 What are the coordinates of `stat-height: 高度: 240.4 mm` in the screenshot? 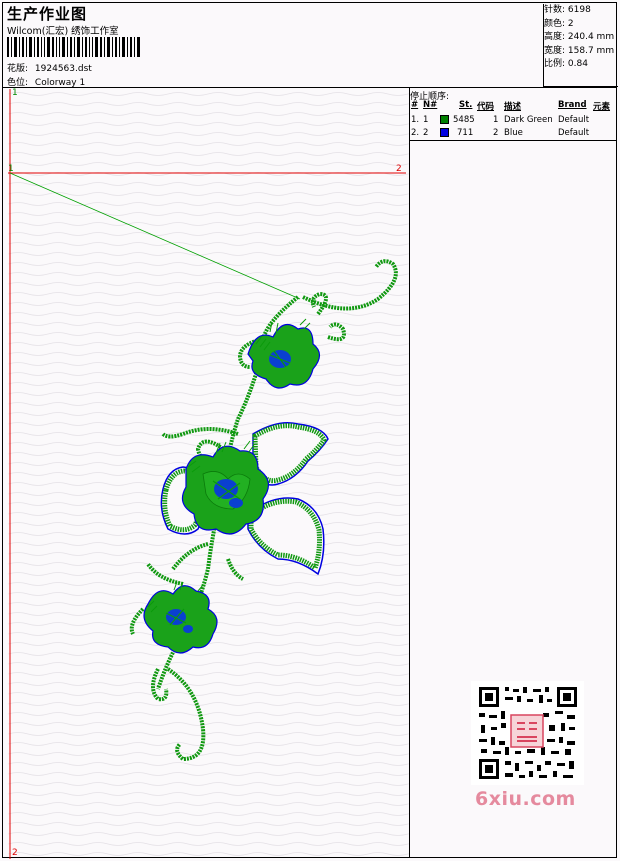 It's located at (579, 37).